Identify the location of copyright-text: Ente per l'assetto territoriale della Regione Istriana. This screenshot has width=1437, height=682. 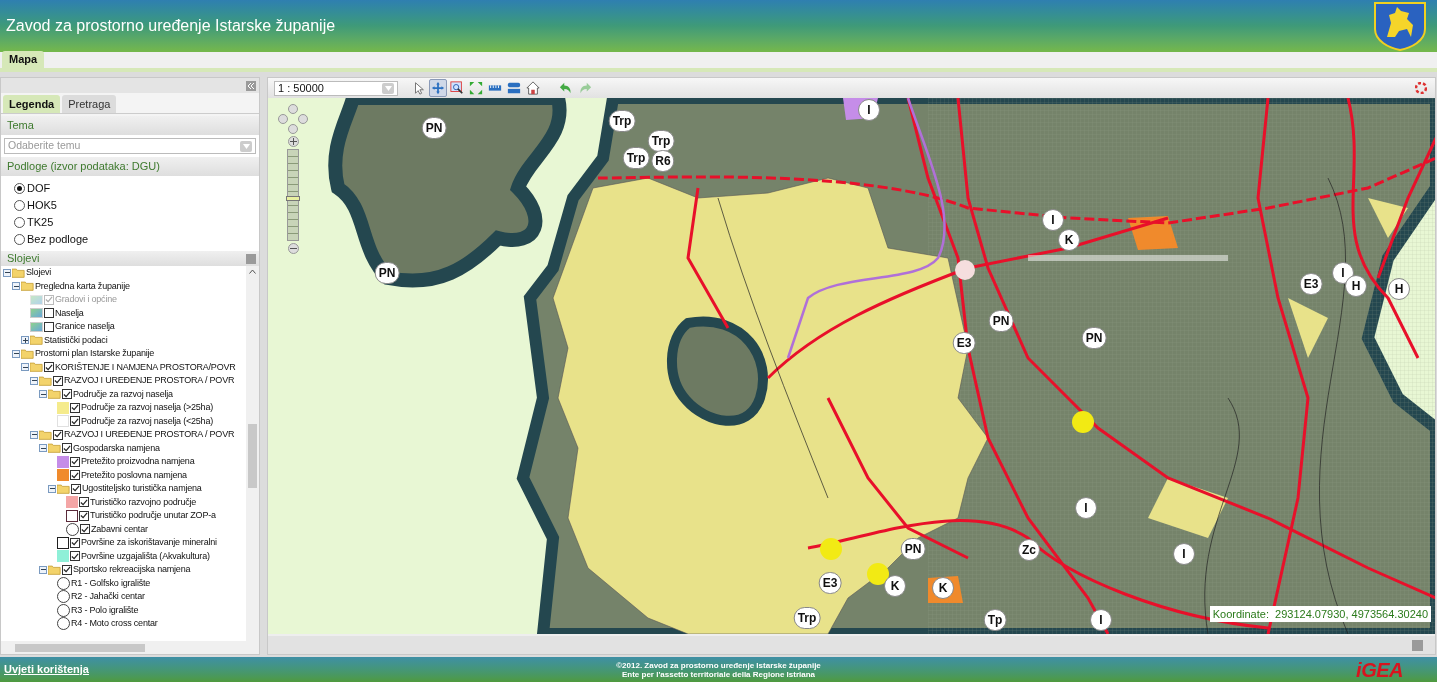
(718, 674).